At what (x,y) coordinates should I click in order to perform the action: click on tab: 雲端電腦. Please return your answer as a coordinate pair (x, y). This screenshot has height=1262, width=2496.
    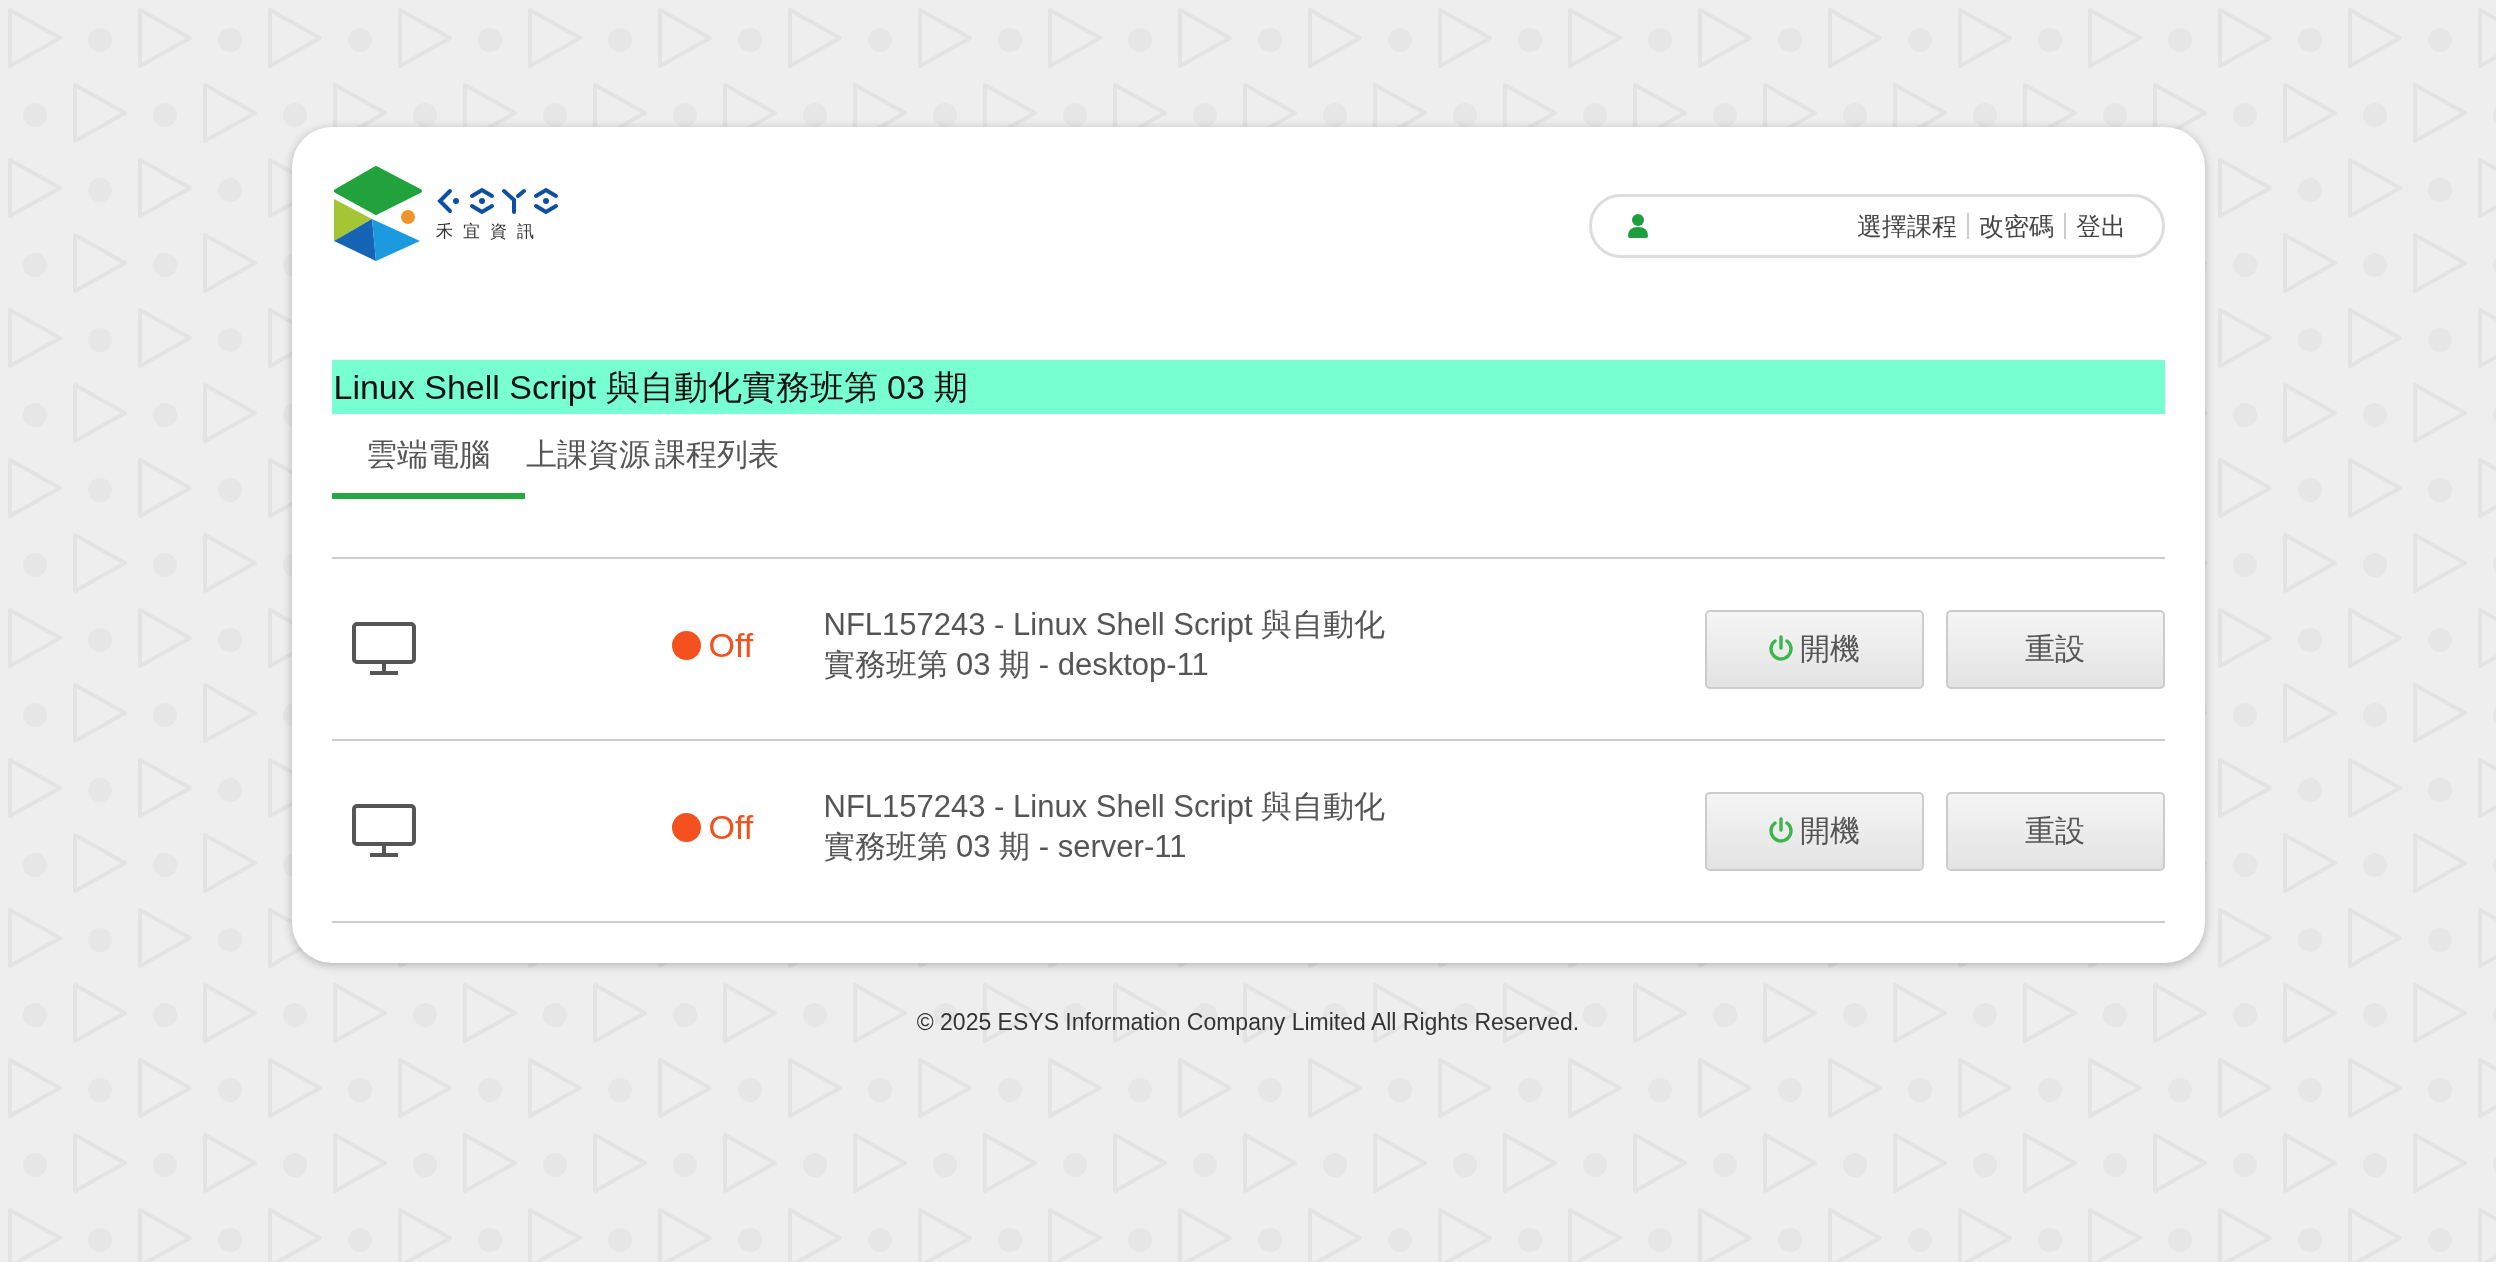
    Looking at the image, I should click on (428, 461).